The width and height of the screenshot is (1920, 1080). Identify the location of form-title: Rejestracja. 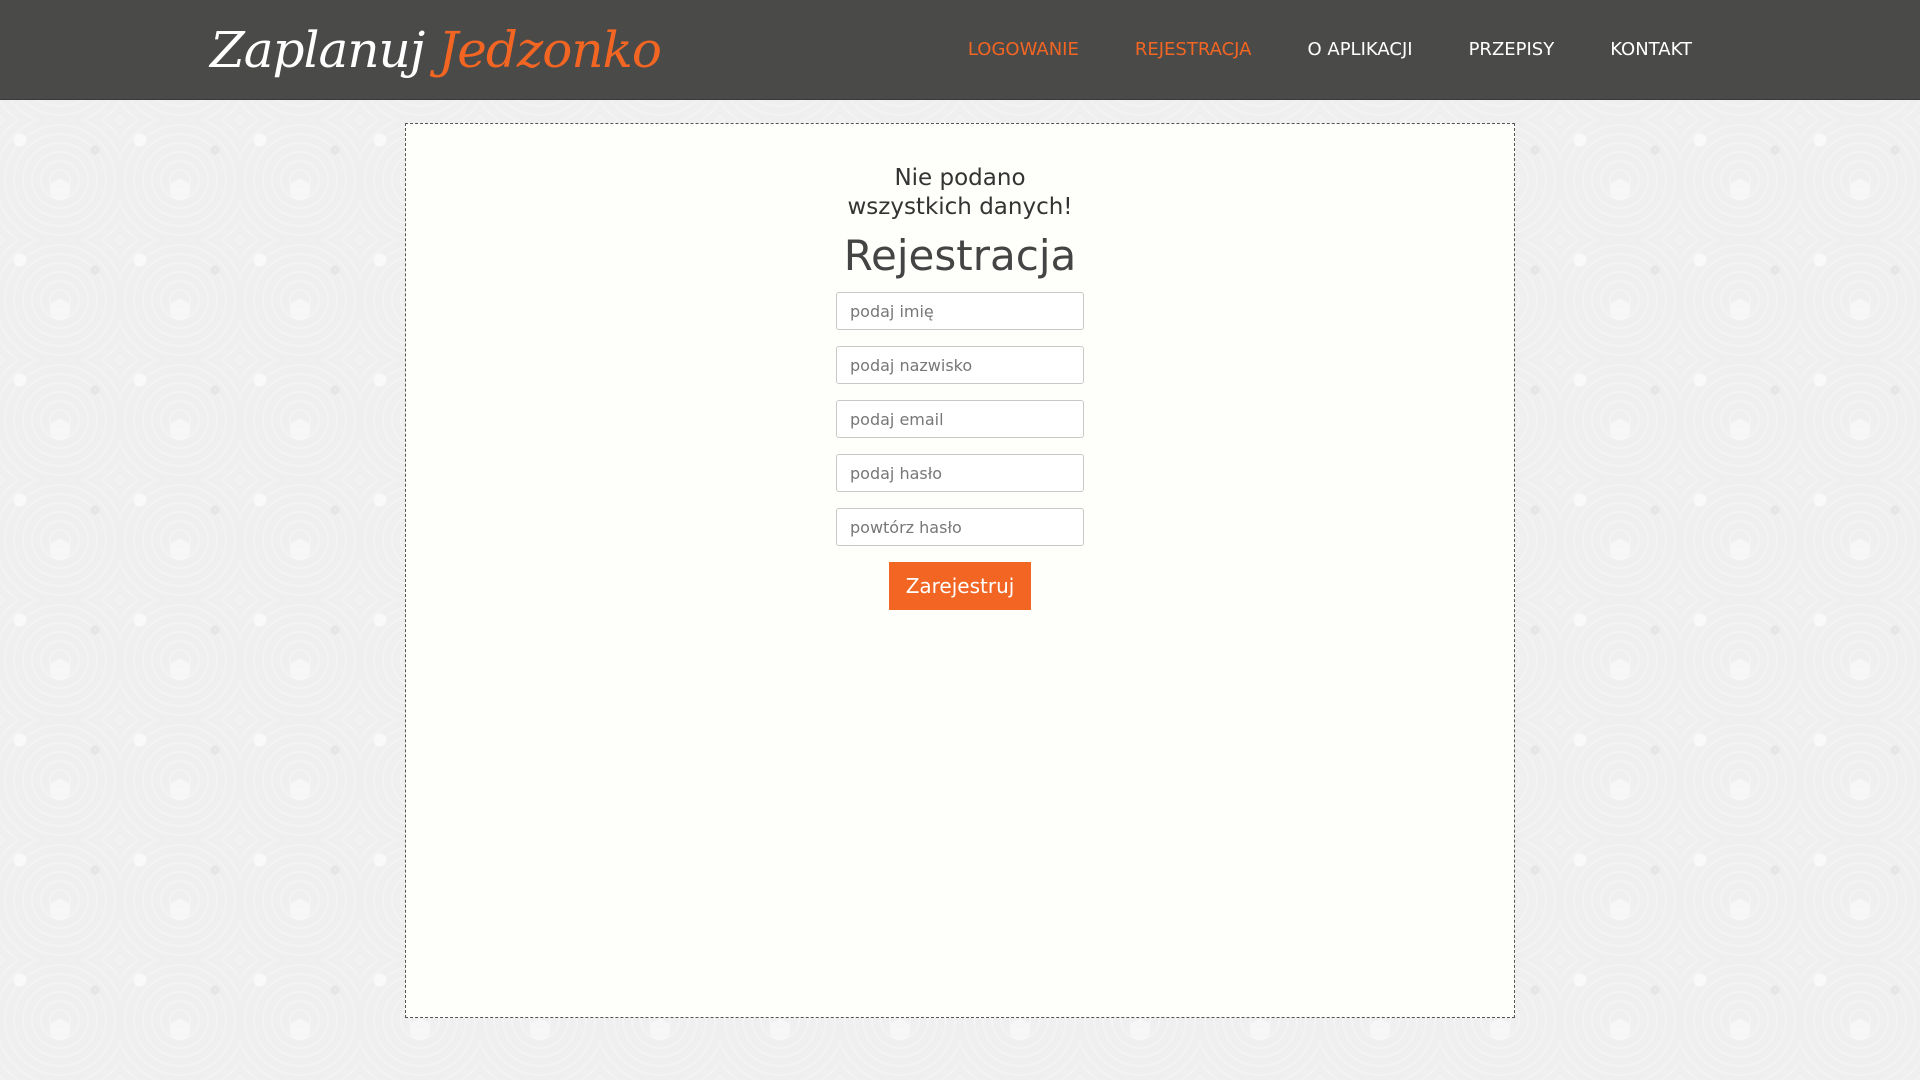
(960, 255).